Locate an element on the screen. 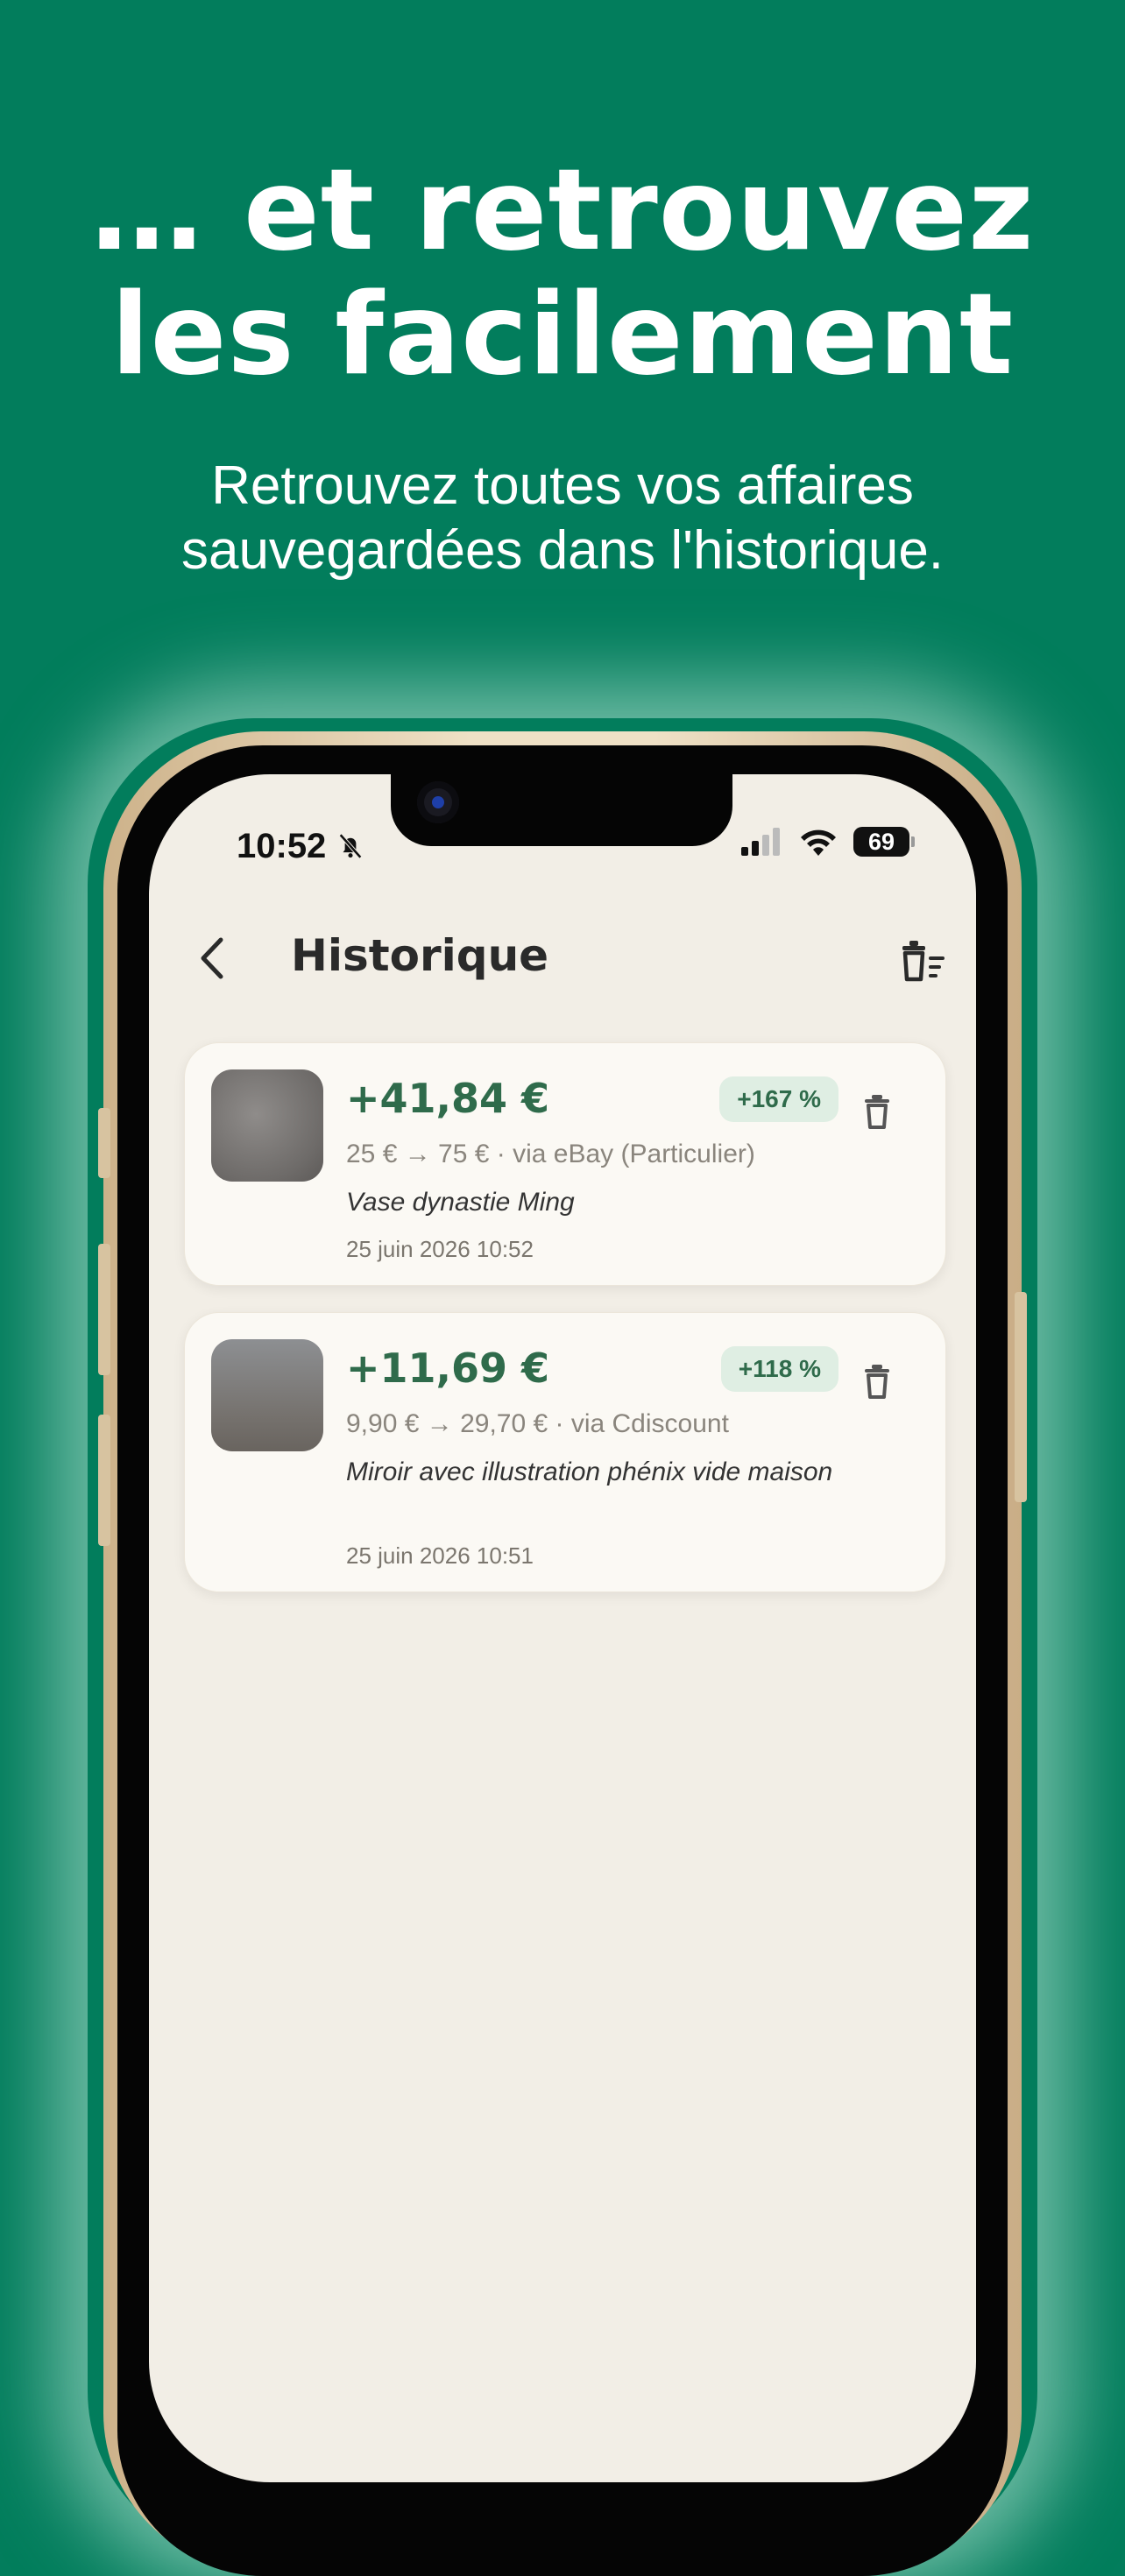 The width and height of the screenshot is (1125, 2576). cellular-signal-icon is located at coordinates (760, 842).